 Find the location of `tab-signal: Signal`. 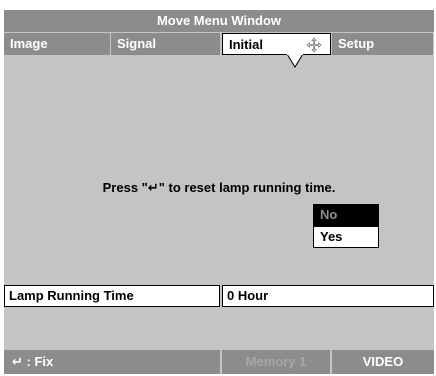

tab-signal: Signal is located at coordinates (166, 44).